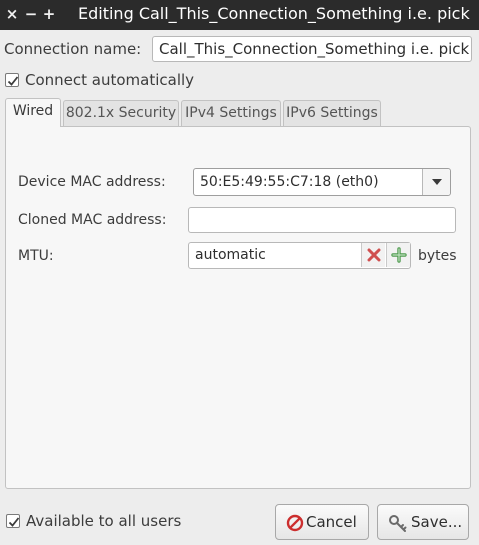 The image size is (479, 545). Describe the element at coordinates (104, 521) in the screenshot. I see `available-to-all-users-label: Available to all users` at that location.